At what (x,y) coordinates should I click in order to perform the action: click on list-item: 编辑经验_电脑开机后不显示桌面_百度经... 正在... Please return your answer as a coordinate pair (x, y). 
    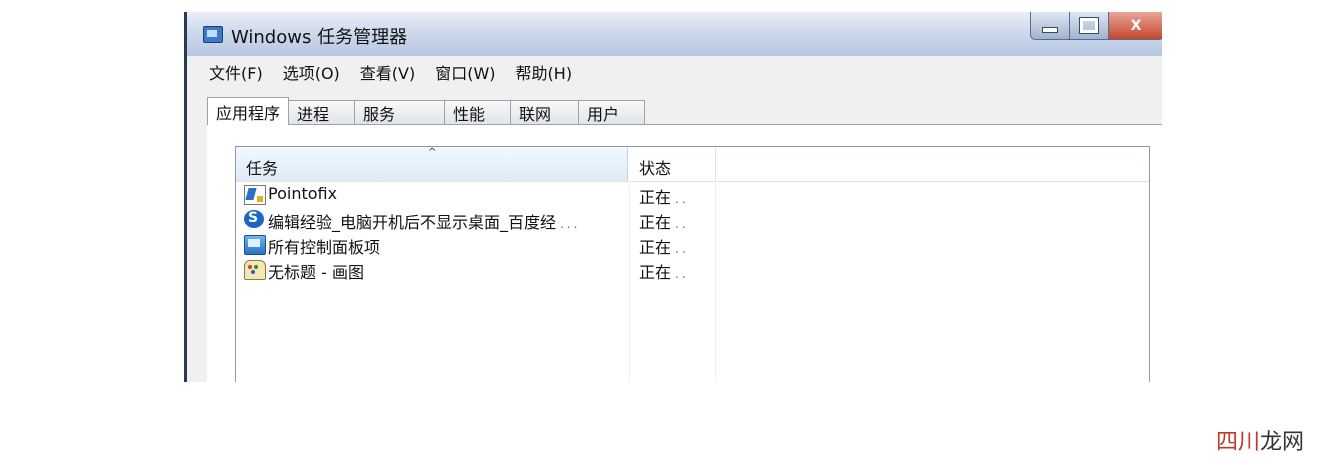
    Looking at the image, I should click on (476, 220).